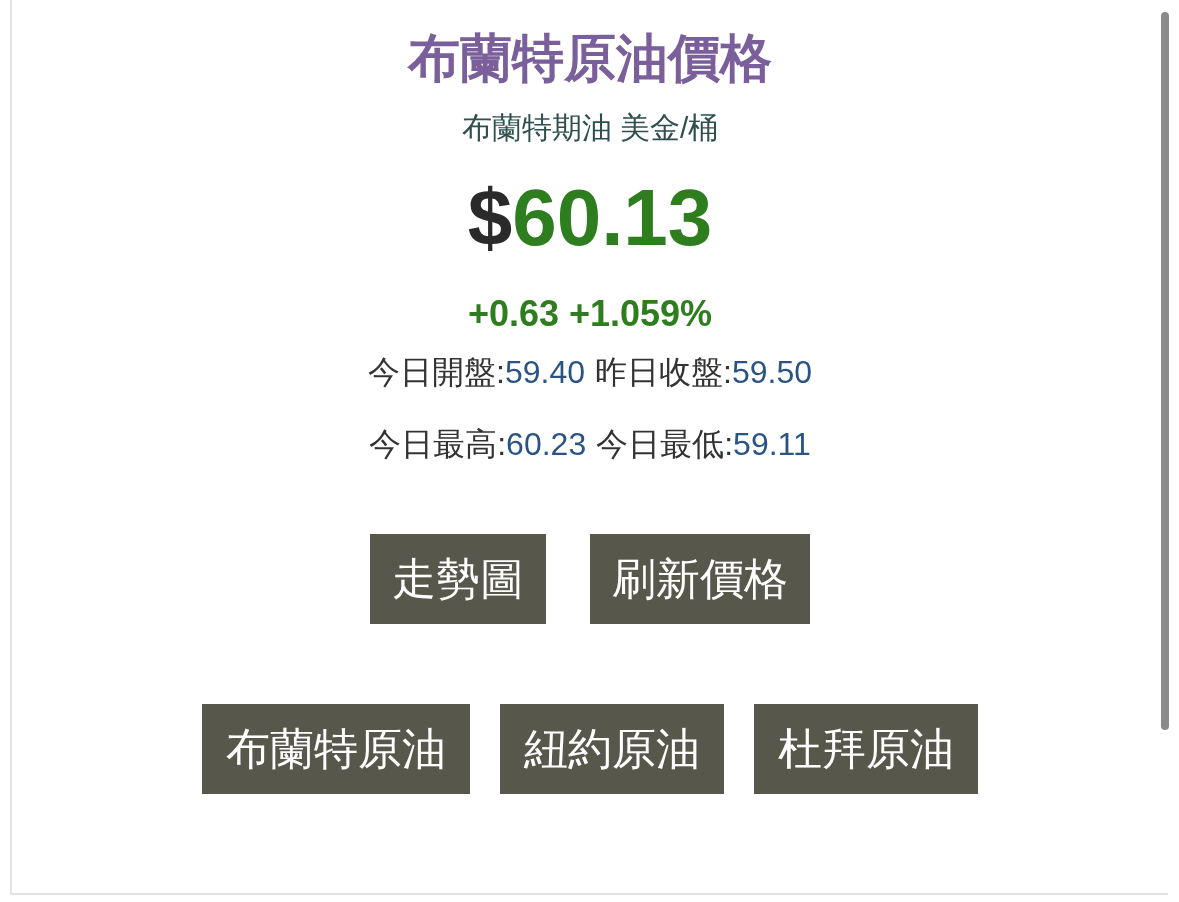 The height and width of the screenshot is (902, 1179). I want to click on subtitle: 布蘭特期油 美金/桶, so click(590, 128).